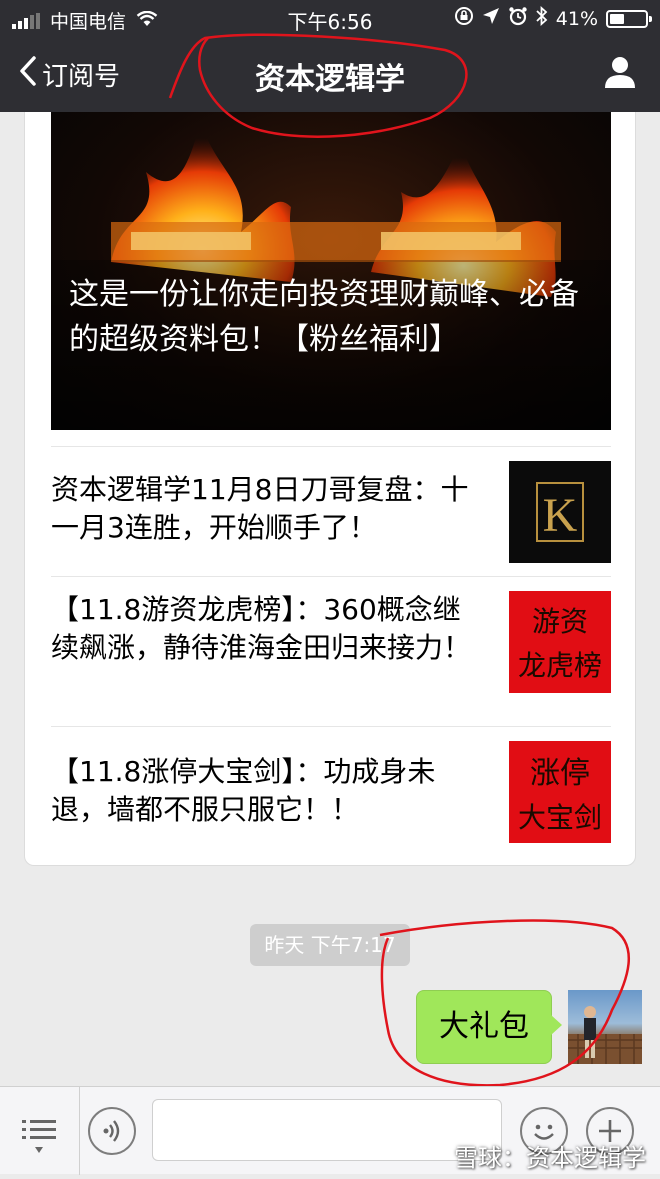  What do you see at coordinates (491, 18) in the screenshot?
I see `location-icon` at bounding box center [491, 18].